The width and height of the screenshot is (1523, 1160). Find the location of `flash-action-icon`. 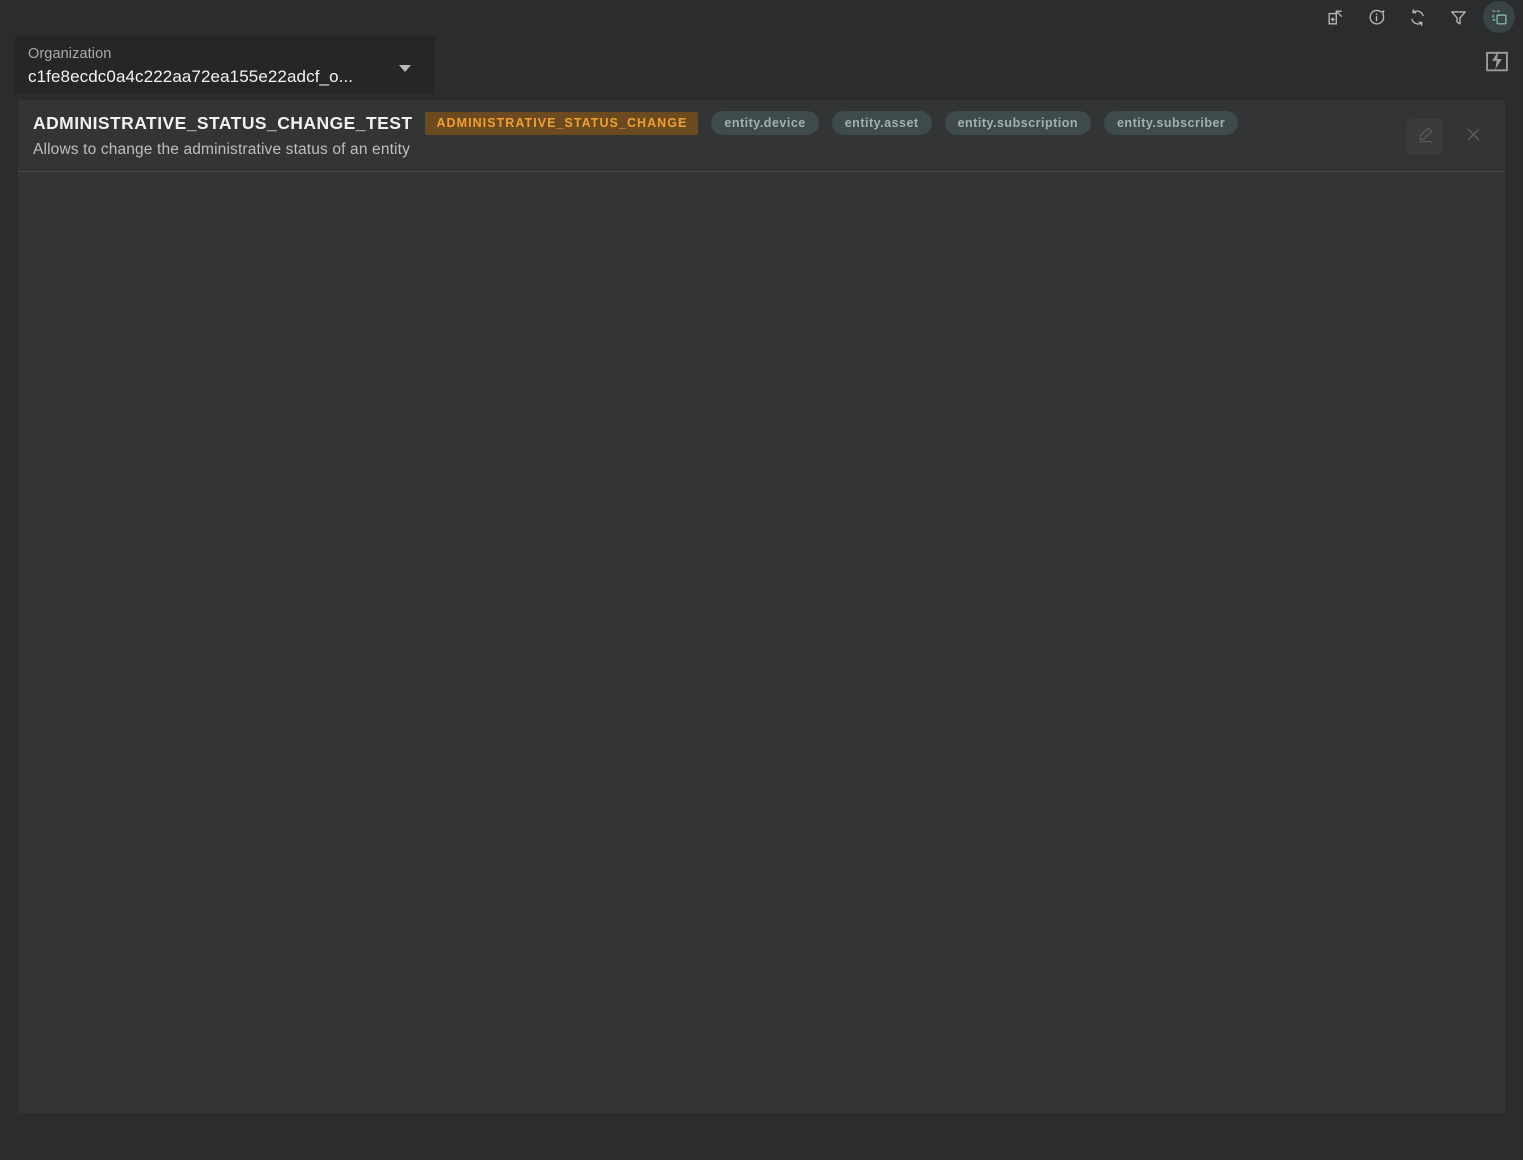

flash-action-icon is located at coordinates (1497, 63).